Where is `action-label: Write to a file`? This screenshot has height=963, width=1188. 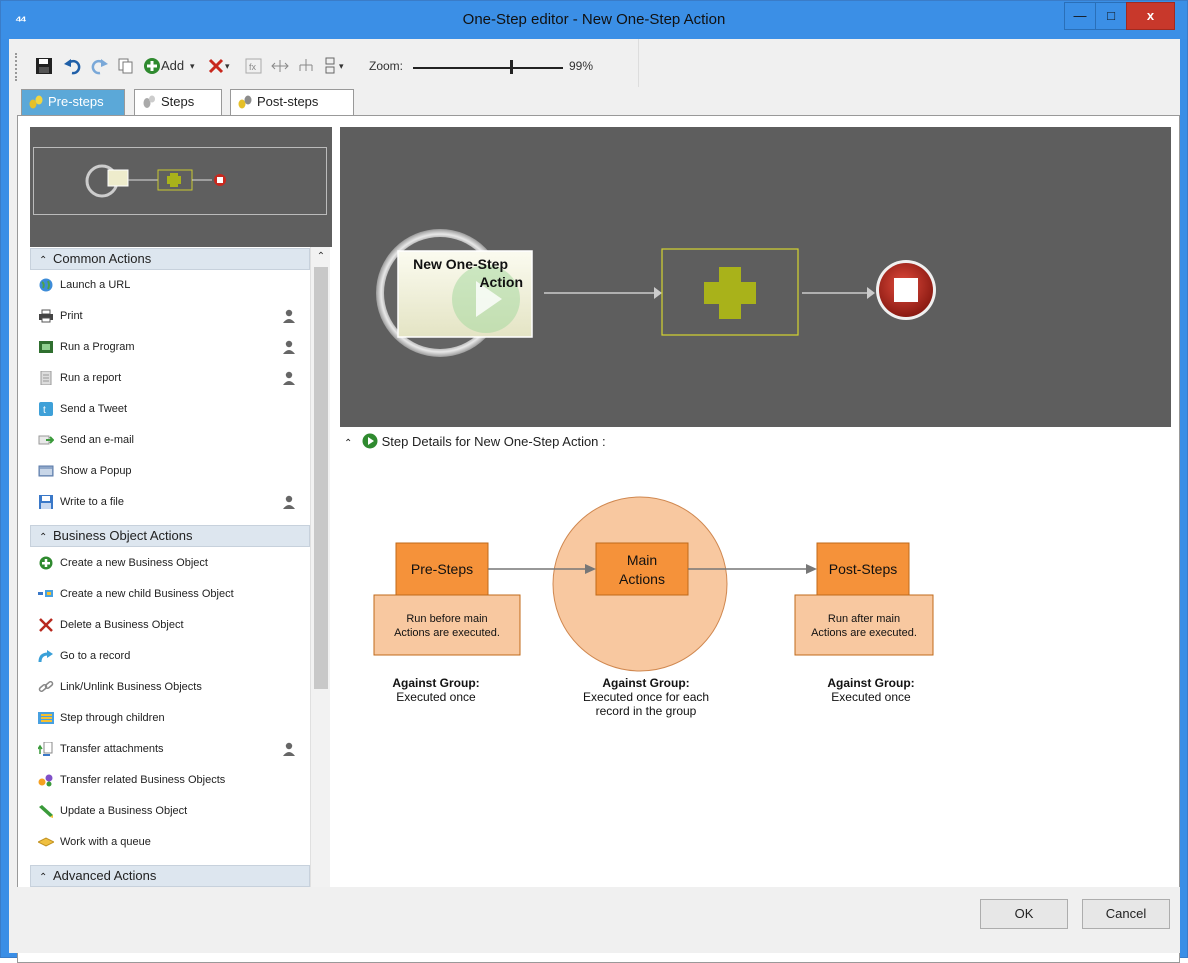 action-label: Write to a file is located at coordinates (92, 502).